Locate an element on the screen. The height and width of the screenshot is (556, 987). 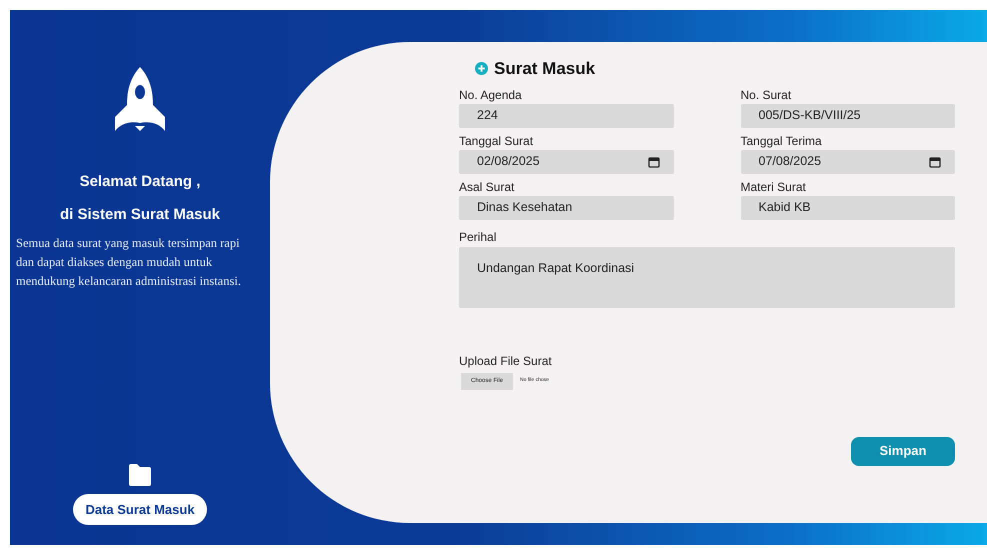
data-surat-masuk-button: Data Surat Masuk is located at coordinates (140, 509).